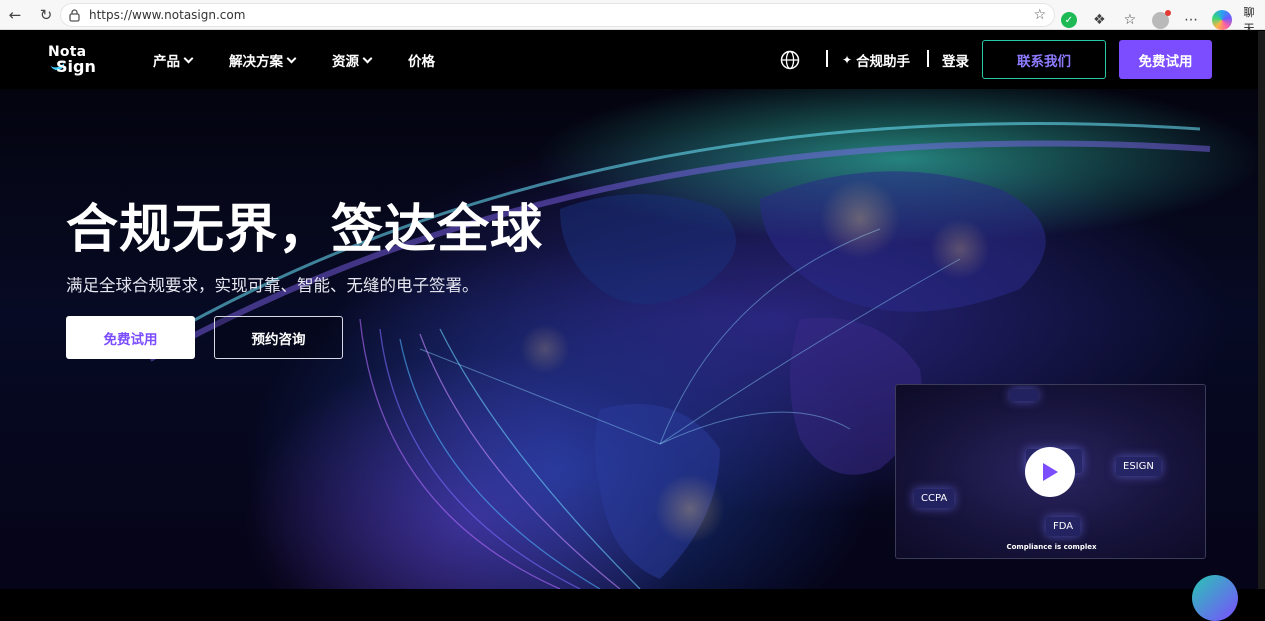  What do you see at coordinates (167, 15) in the screenshot?
I see `url-text: https://www.notasign.com` at bounding box center [167, 15].